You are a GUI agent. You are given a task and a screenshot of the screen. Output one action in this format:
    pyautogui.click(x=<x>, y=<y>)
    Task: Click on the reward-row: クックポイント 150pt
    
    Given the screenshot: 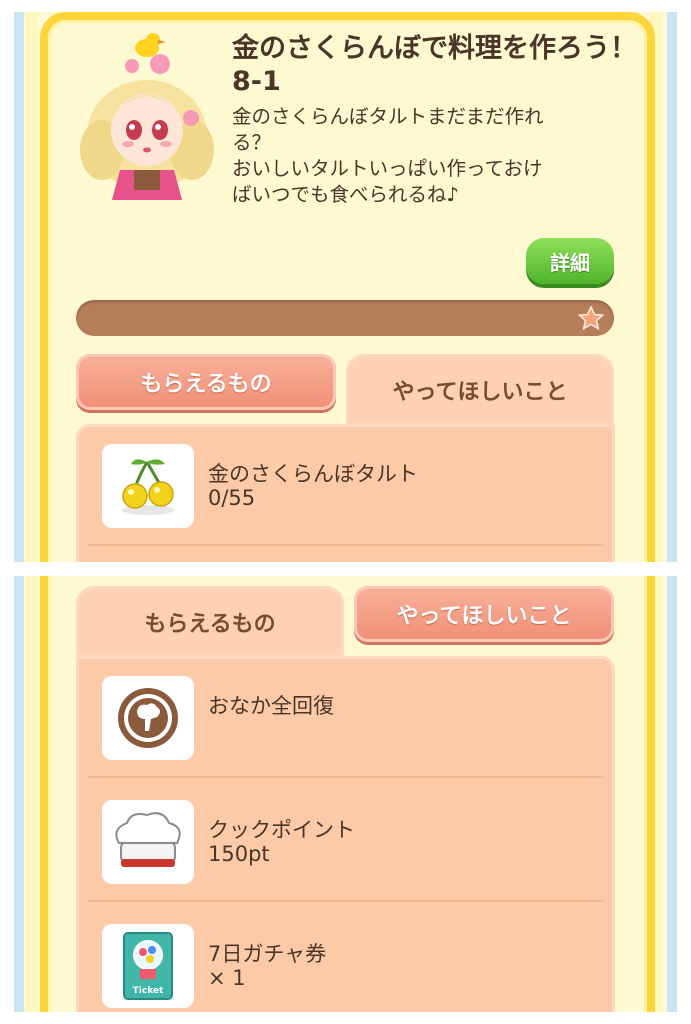 What is the action you would take?
    pyautogui.click(x=345, y=841)
    